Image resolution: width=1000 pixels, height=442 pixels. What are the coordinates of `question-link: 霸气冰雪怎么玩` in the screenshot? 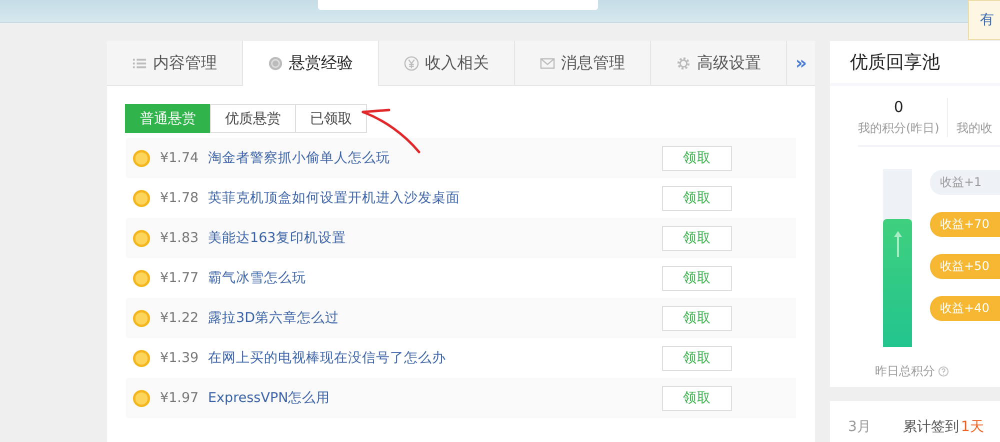 It's located at (435, 278).